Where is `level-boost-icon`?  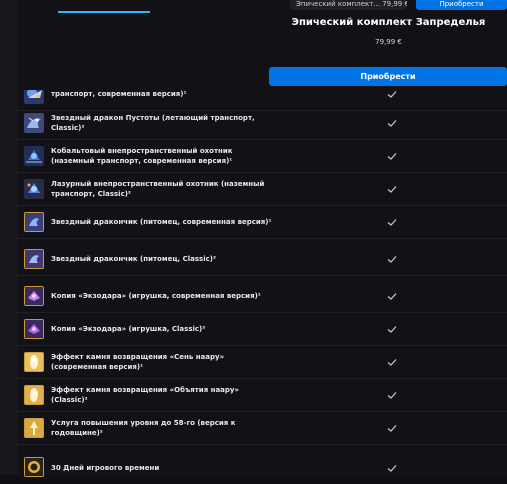 level-boost-icon is located at coordinates (34, 428).